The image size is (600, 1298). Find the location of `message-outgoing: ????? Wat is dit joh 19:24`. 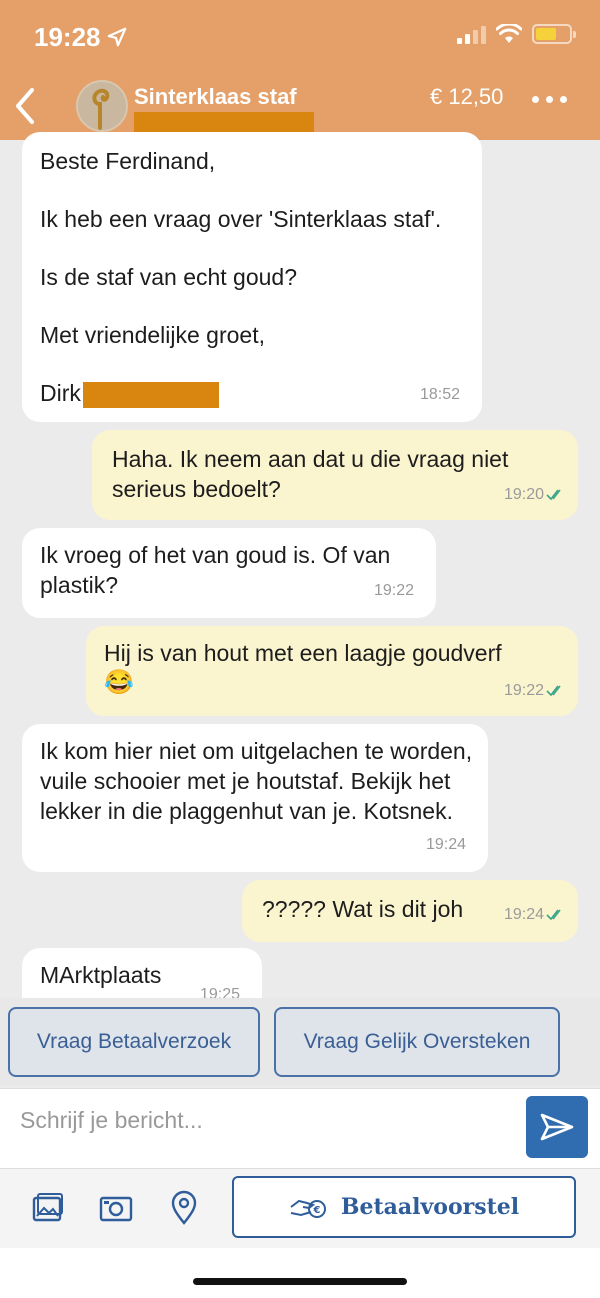

message-outgoing: ????? Wat is dit joh 19:24 is located at coordinates (410, 911).